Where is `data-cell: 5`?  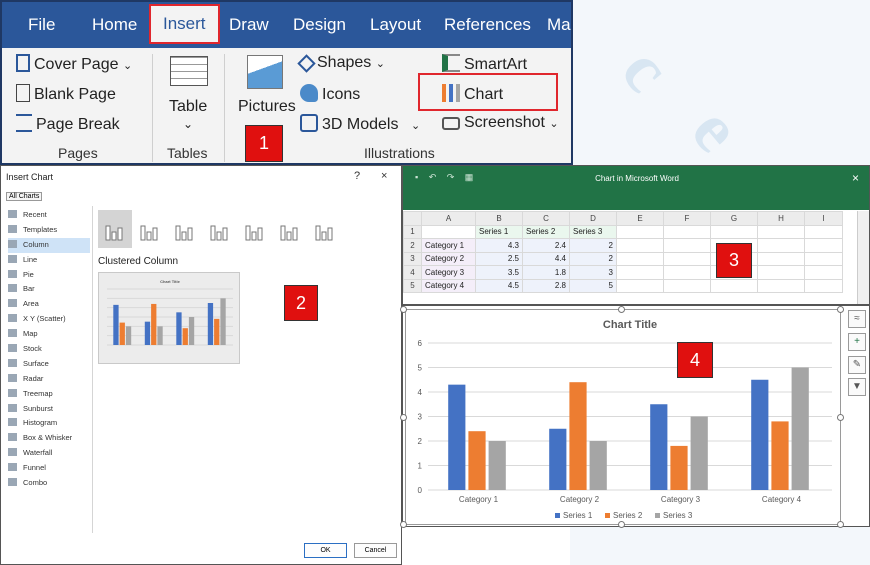
data-cell: 5 is located at coordinates (593, 285).